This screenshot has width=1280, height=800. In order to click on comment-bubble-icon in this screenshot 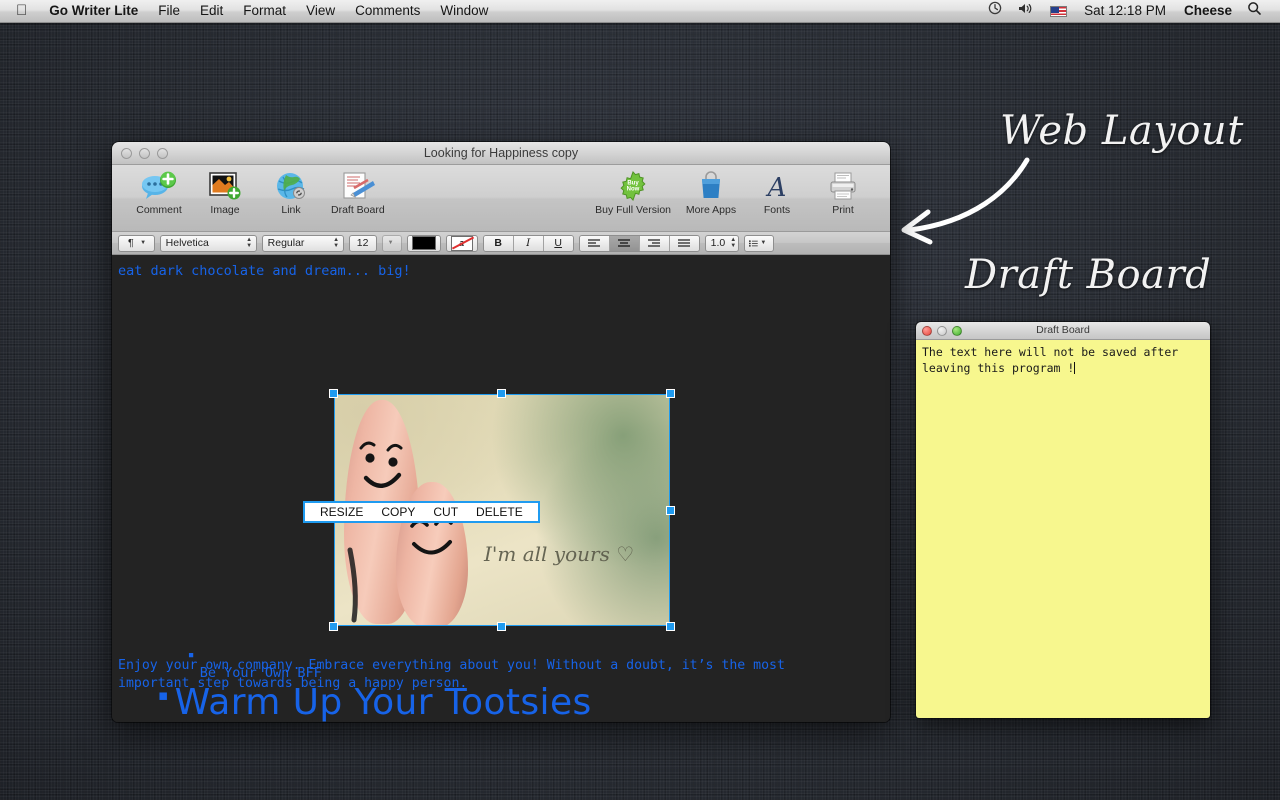, I will do `click(159, 186)`.